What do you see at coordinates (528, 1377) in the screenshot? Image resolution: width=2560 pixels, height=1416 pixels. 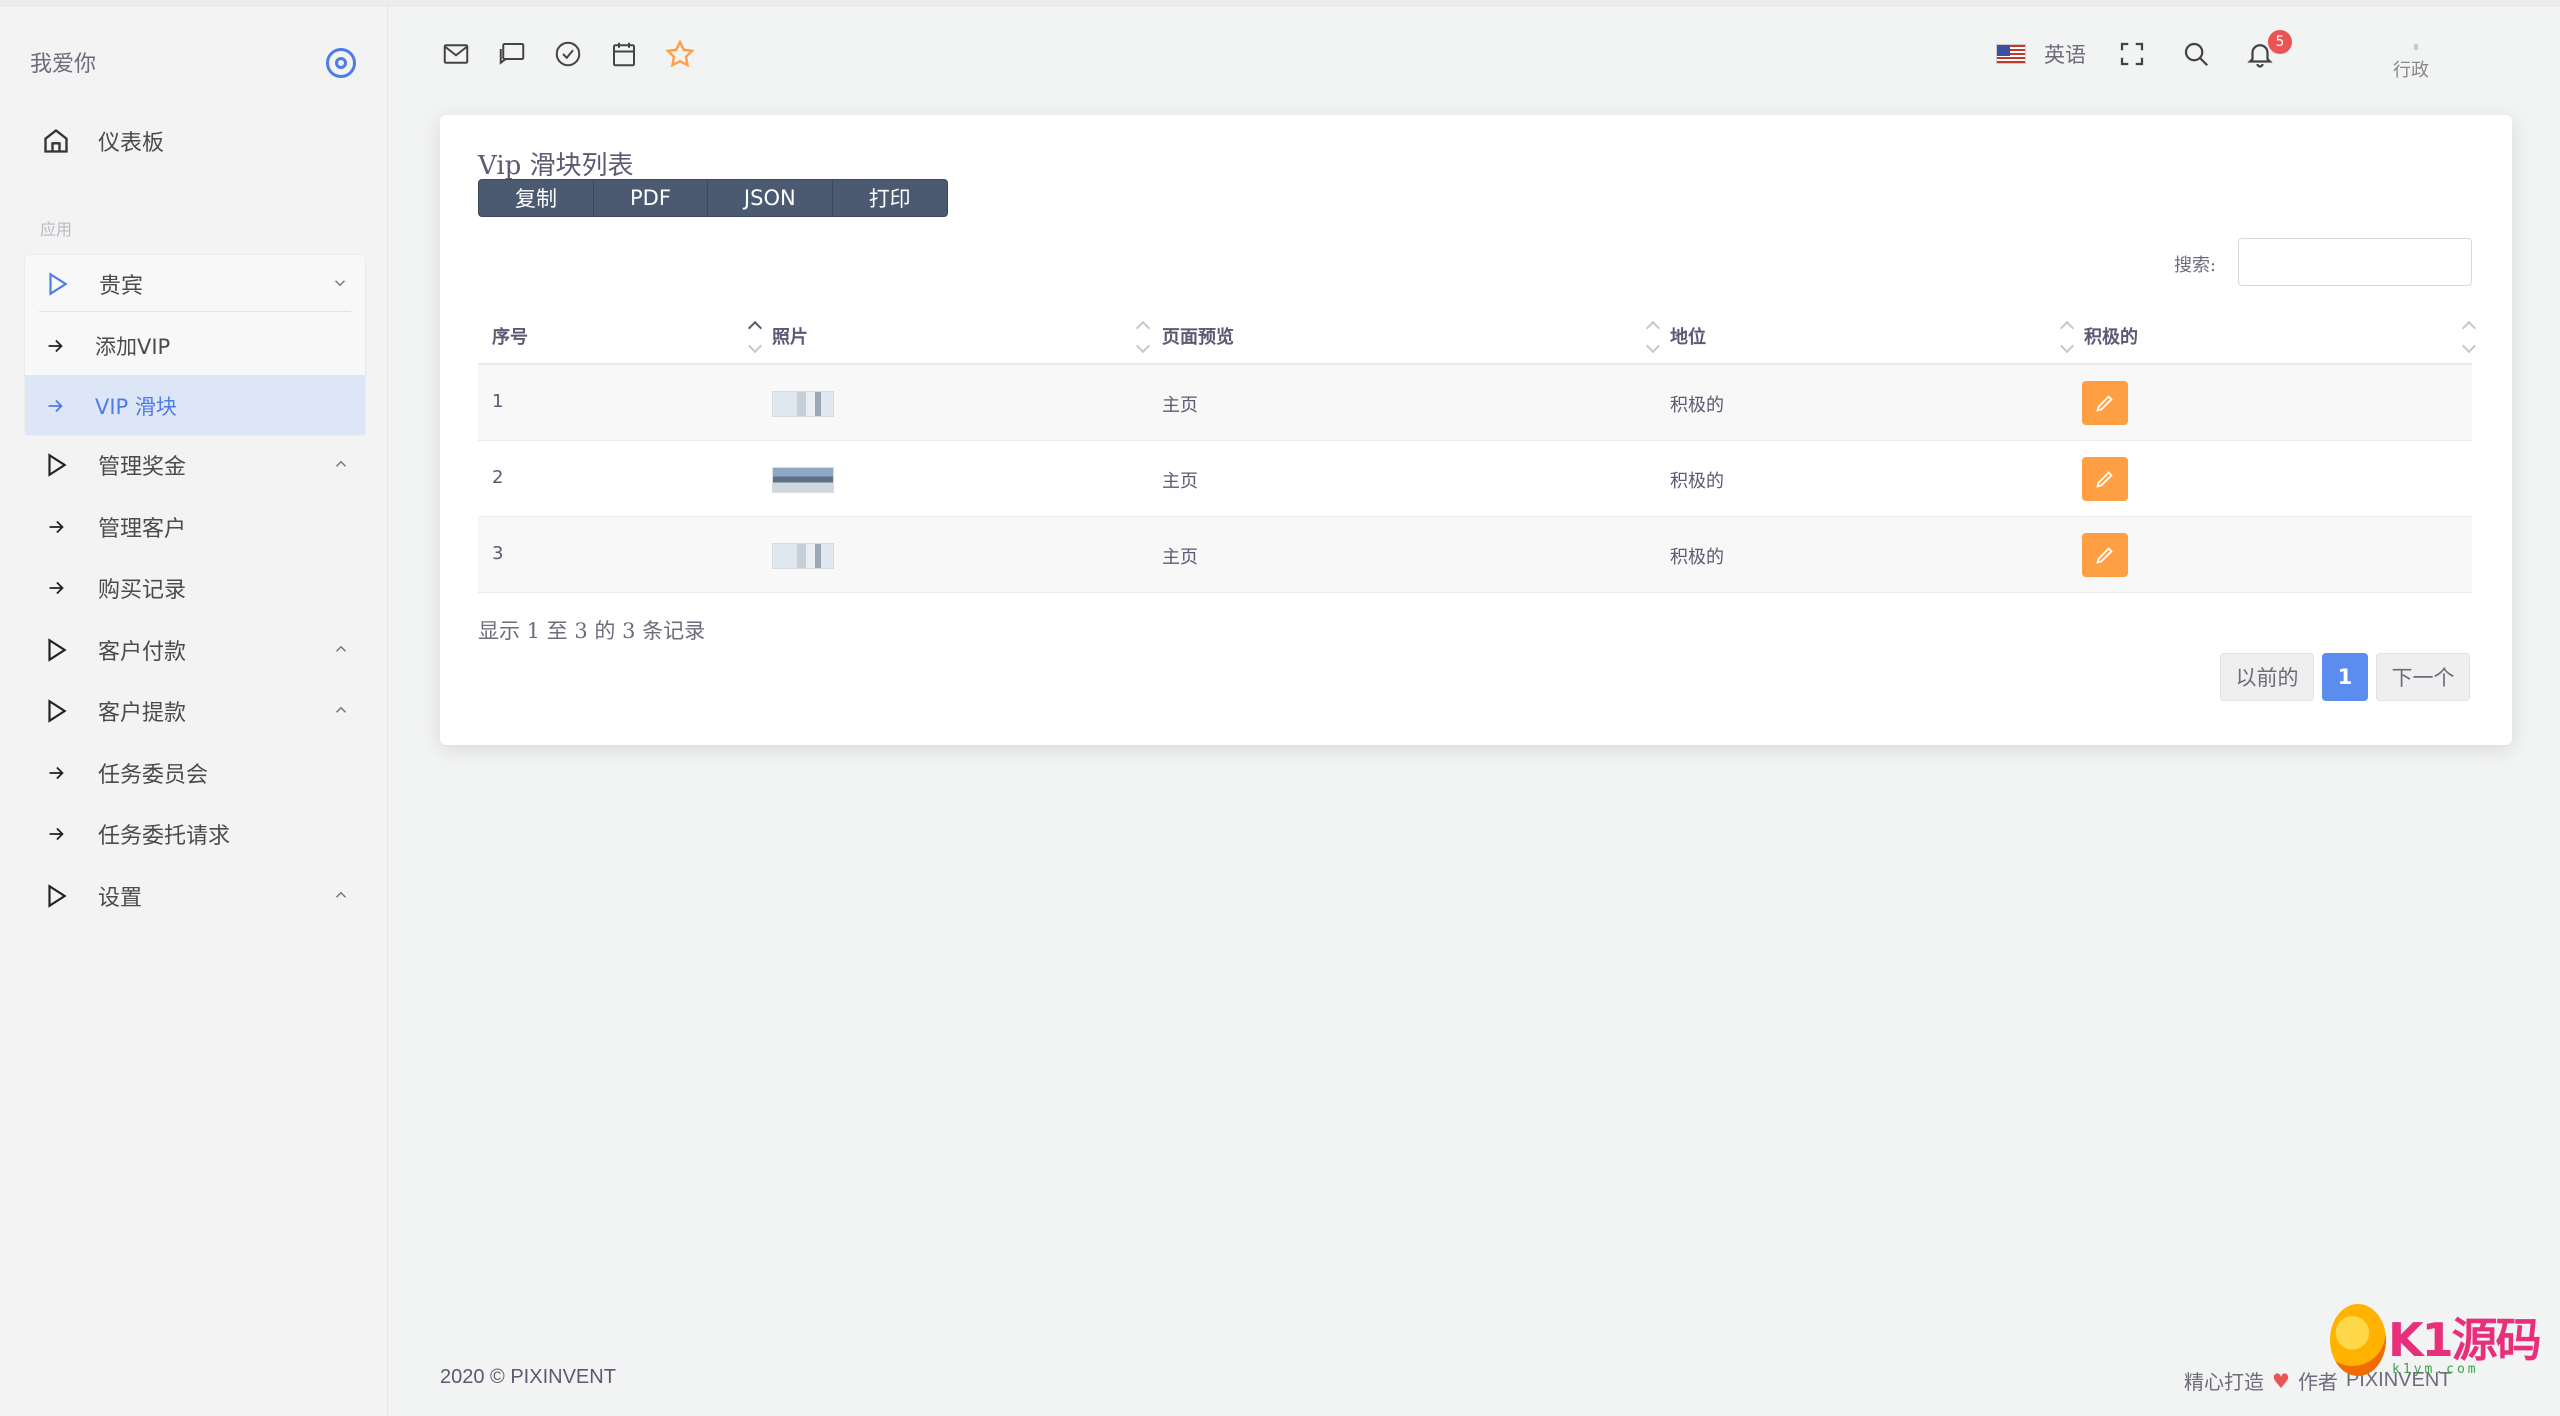 I see `footer-copyright: 2020 © PIXINVENT` at bounding box center [528, 1377].